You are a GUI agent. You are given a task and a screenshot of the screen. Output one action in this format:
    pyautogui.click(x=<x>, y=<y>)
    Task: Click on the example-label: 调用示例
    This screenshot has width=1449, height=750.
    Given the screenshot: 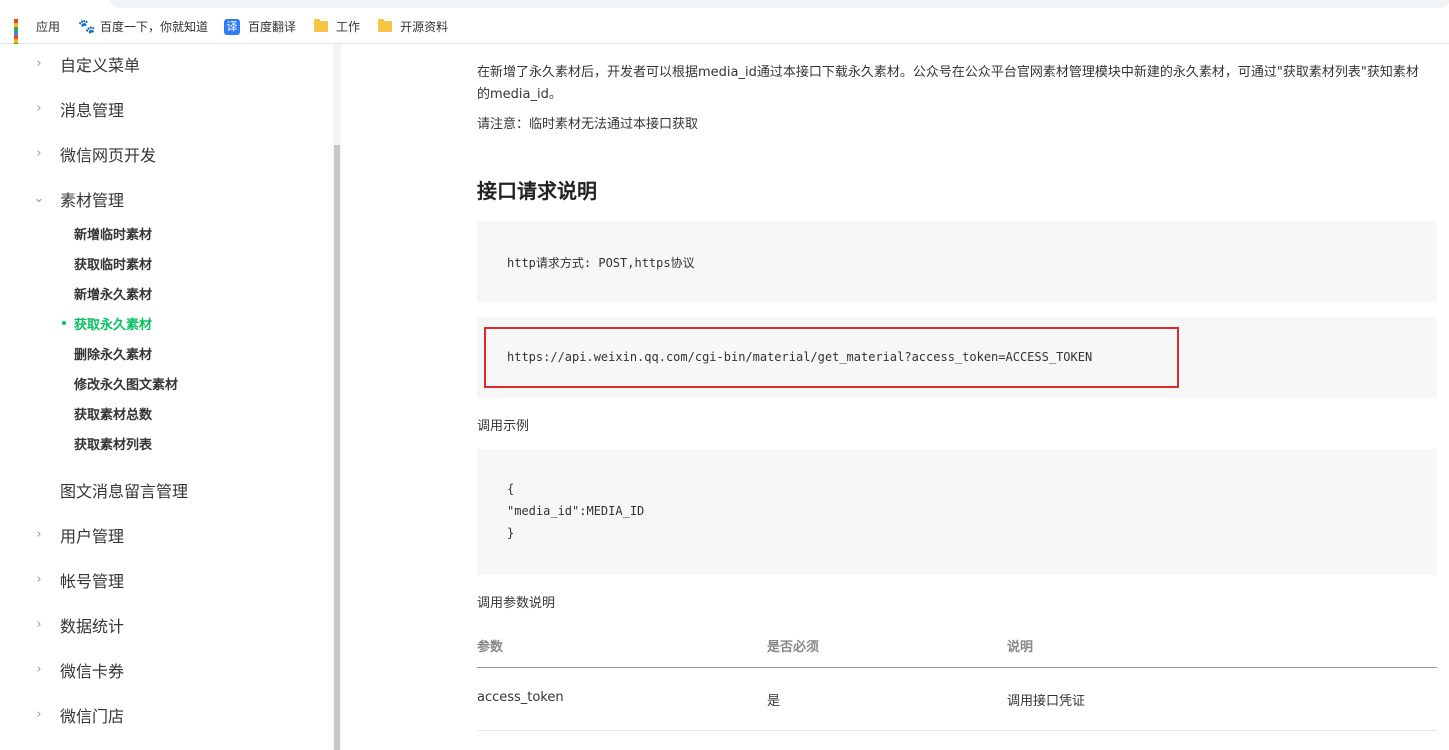 What is the action you would take?
    pyautogui.click(x=503, y=426)
    